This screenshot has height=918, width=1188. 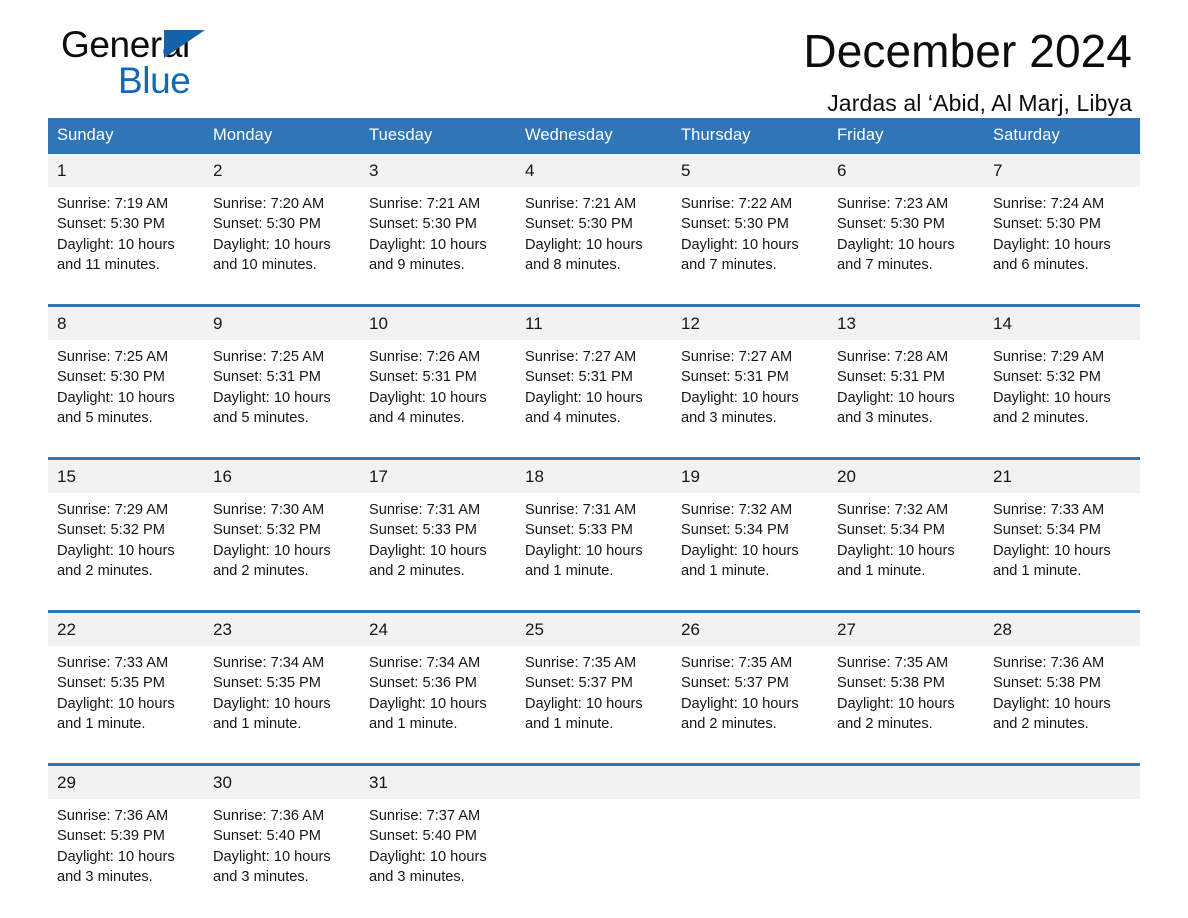 What do you see at coordinates (750, 476) in the screenshot?
I see `day-cell-19-number: 19` at bounding box center [750, 476].